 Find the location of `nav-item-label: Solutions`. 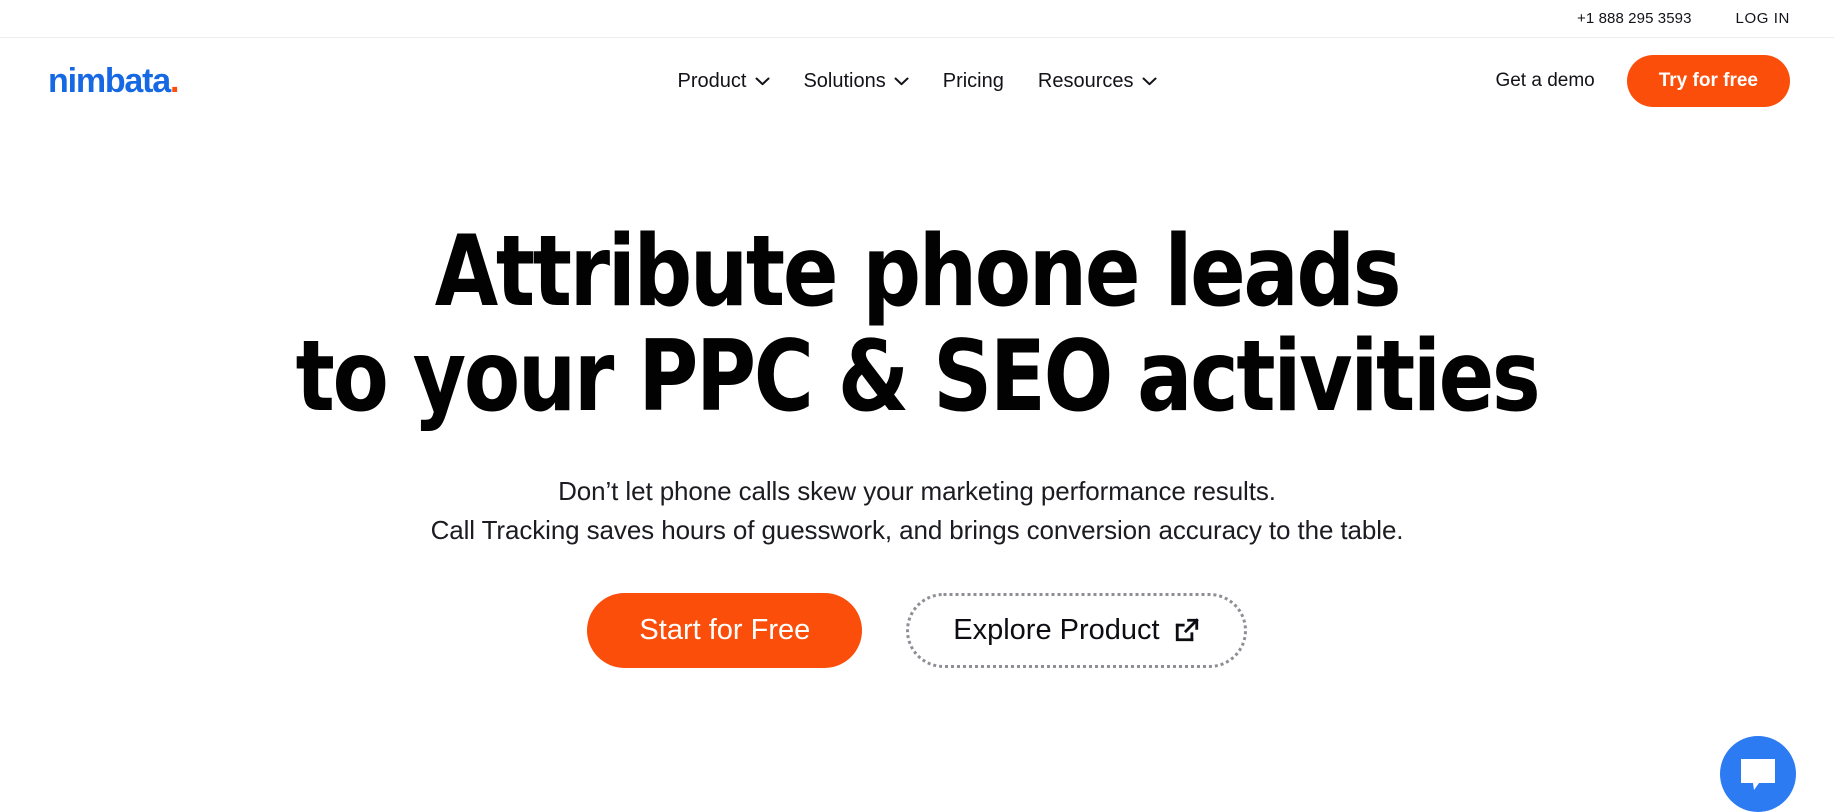

nav-item-label: Solutions is located at coordinates (844, 81).